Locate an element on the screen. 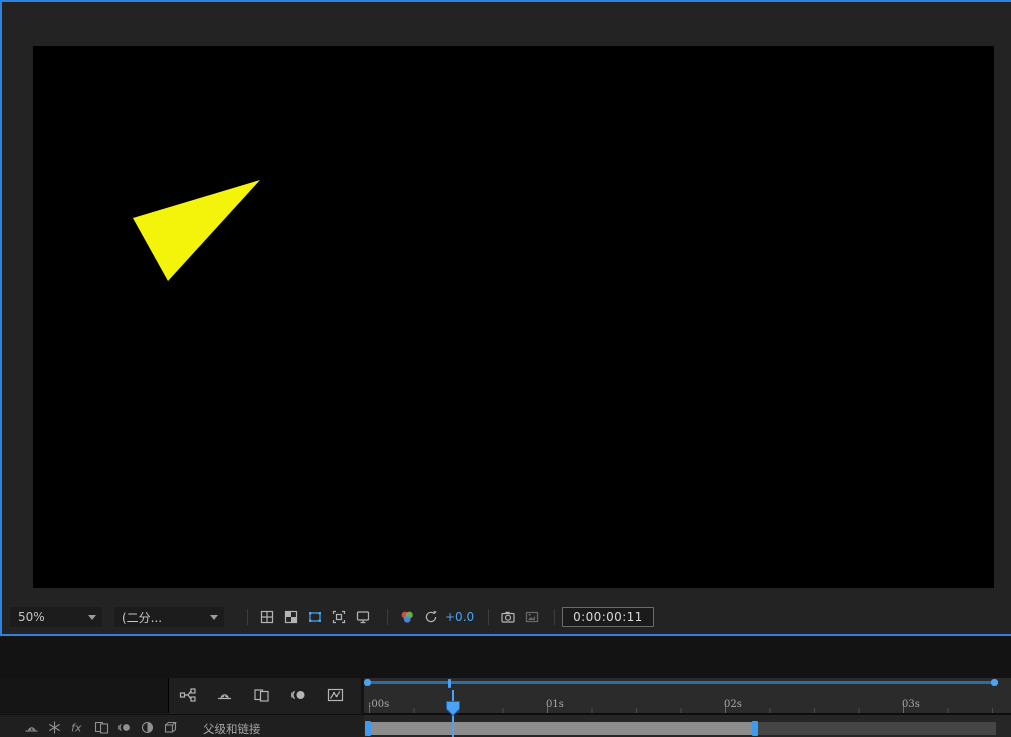 This screenshot has width=1011, height=737. motion-blur-toggle is located at coordinates (298, 695).